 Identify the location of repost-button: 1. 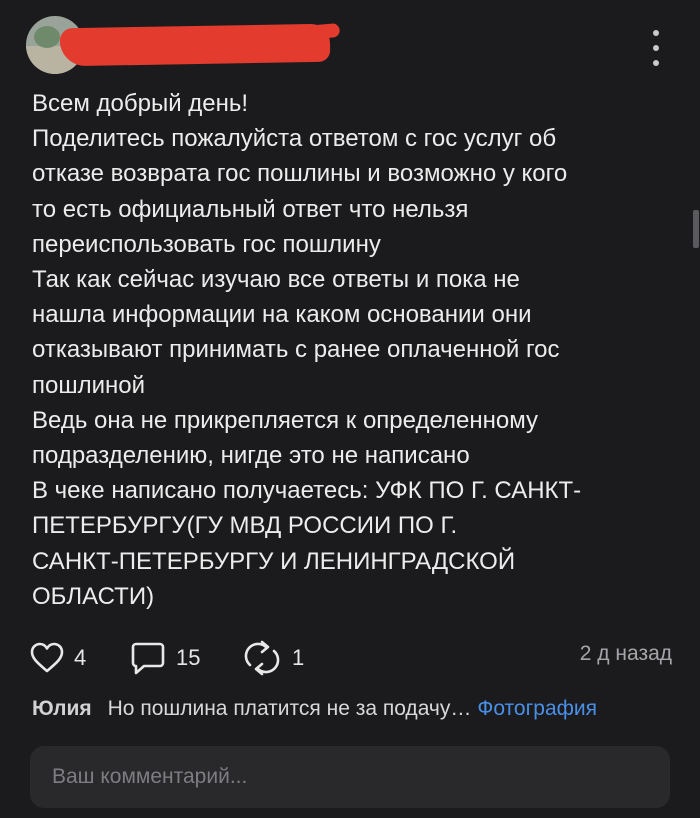
(273, 658).